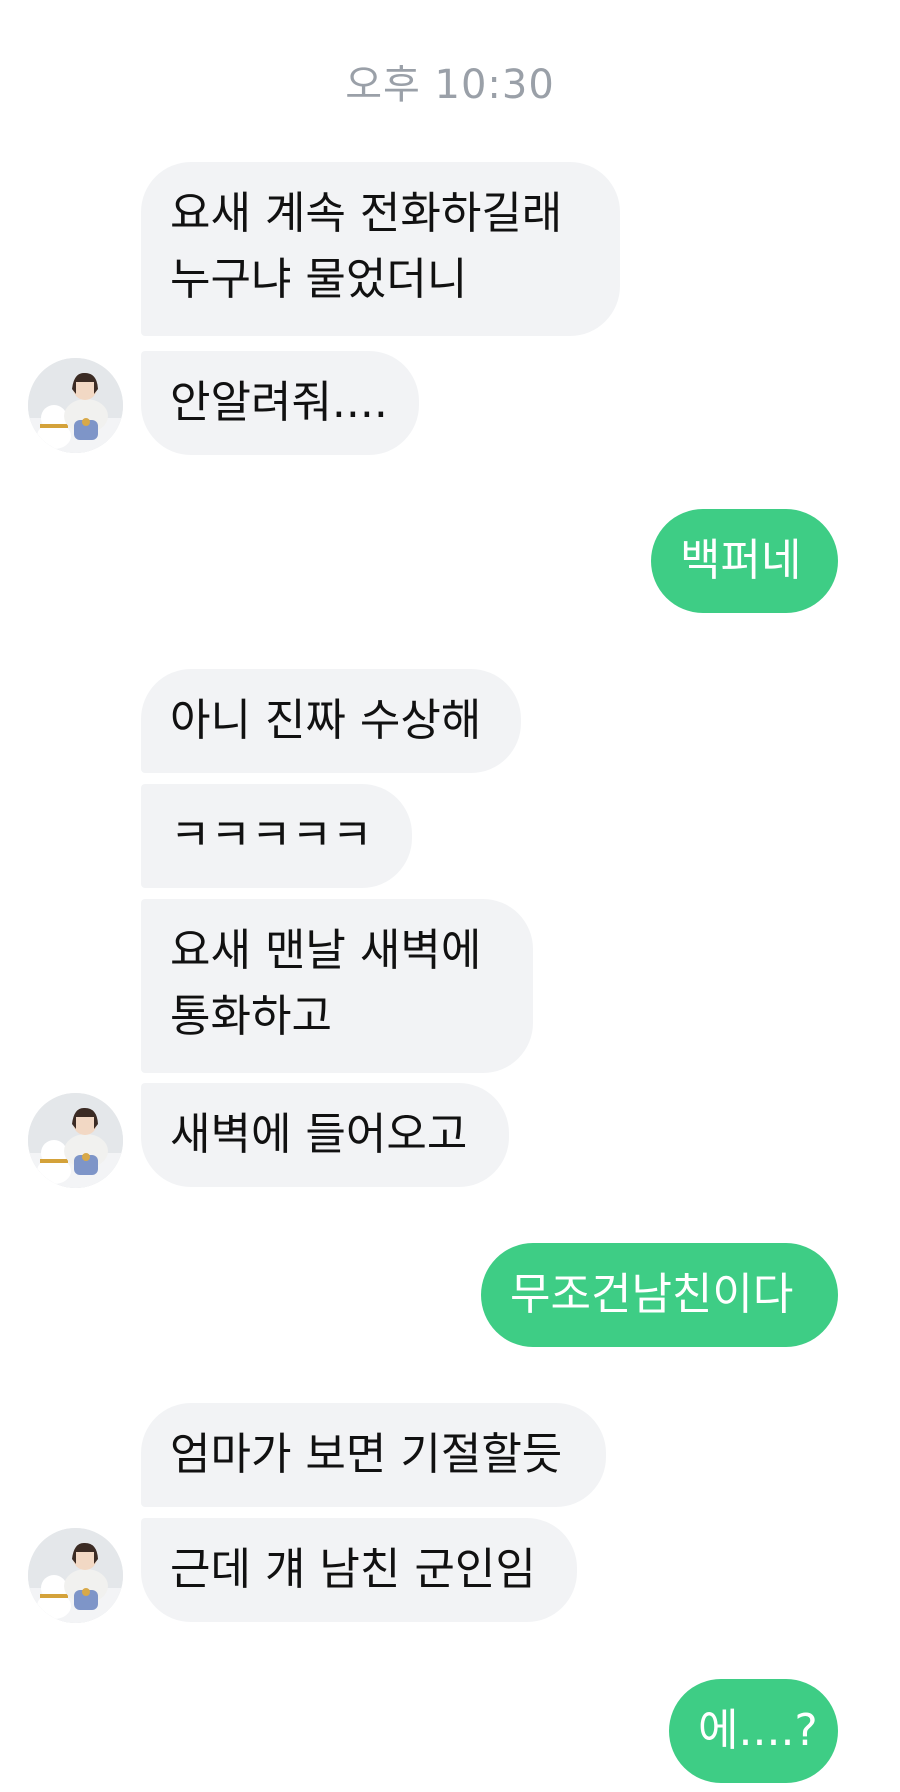 Image resolution: width=900 pixels, height=1792 pixels. I want to click on received-message: 엄마가 보면 기절할듯, so click(373, 1455).